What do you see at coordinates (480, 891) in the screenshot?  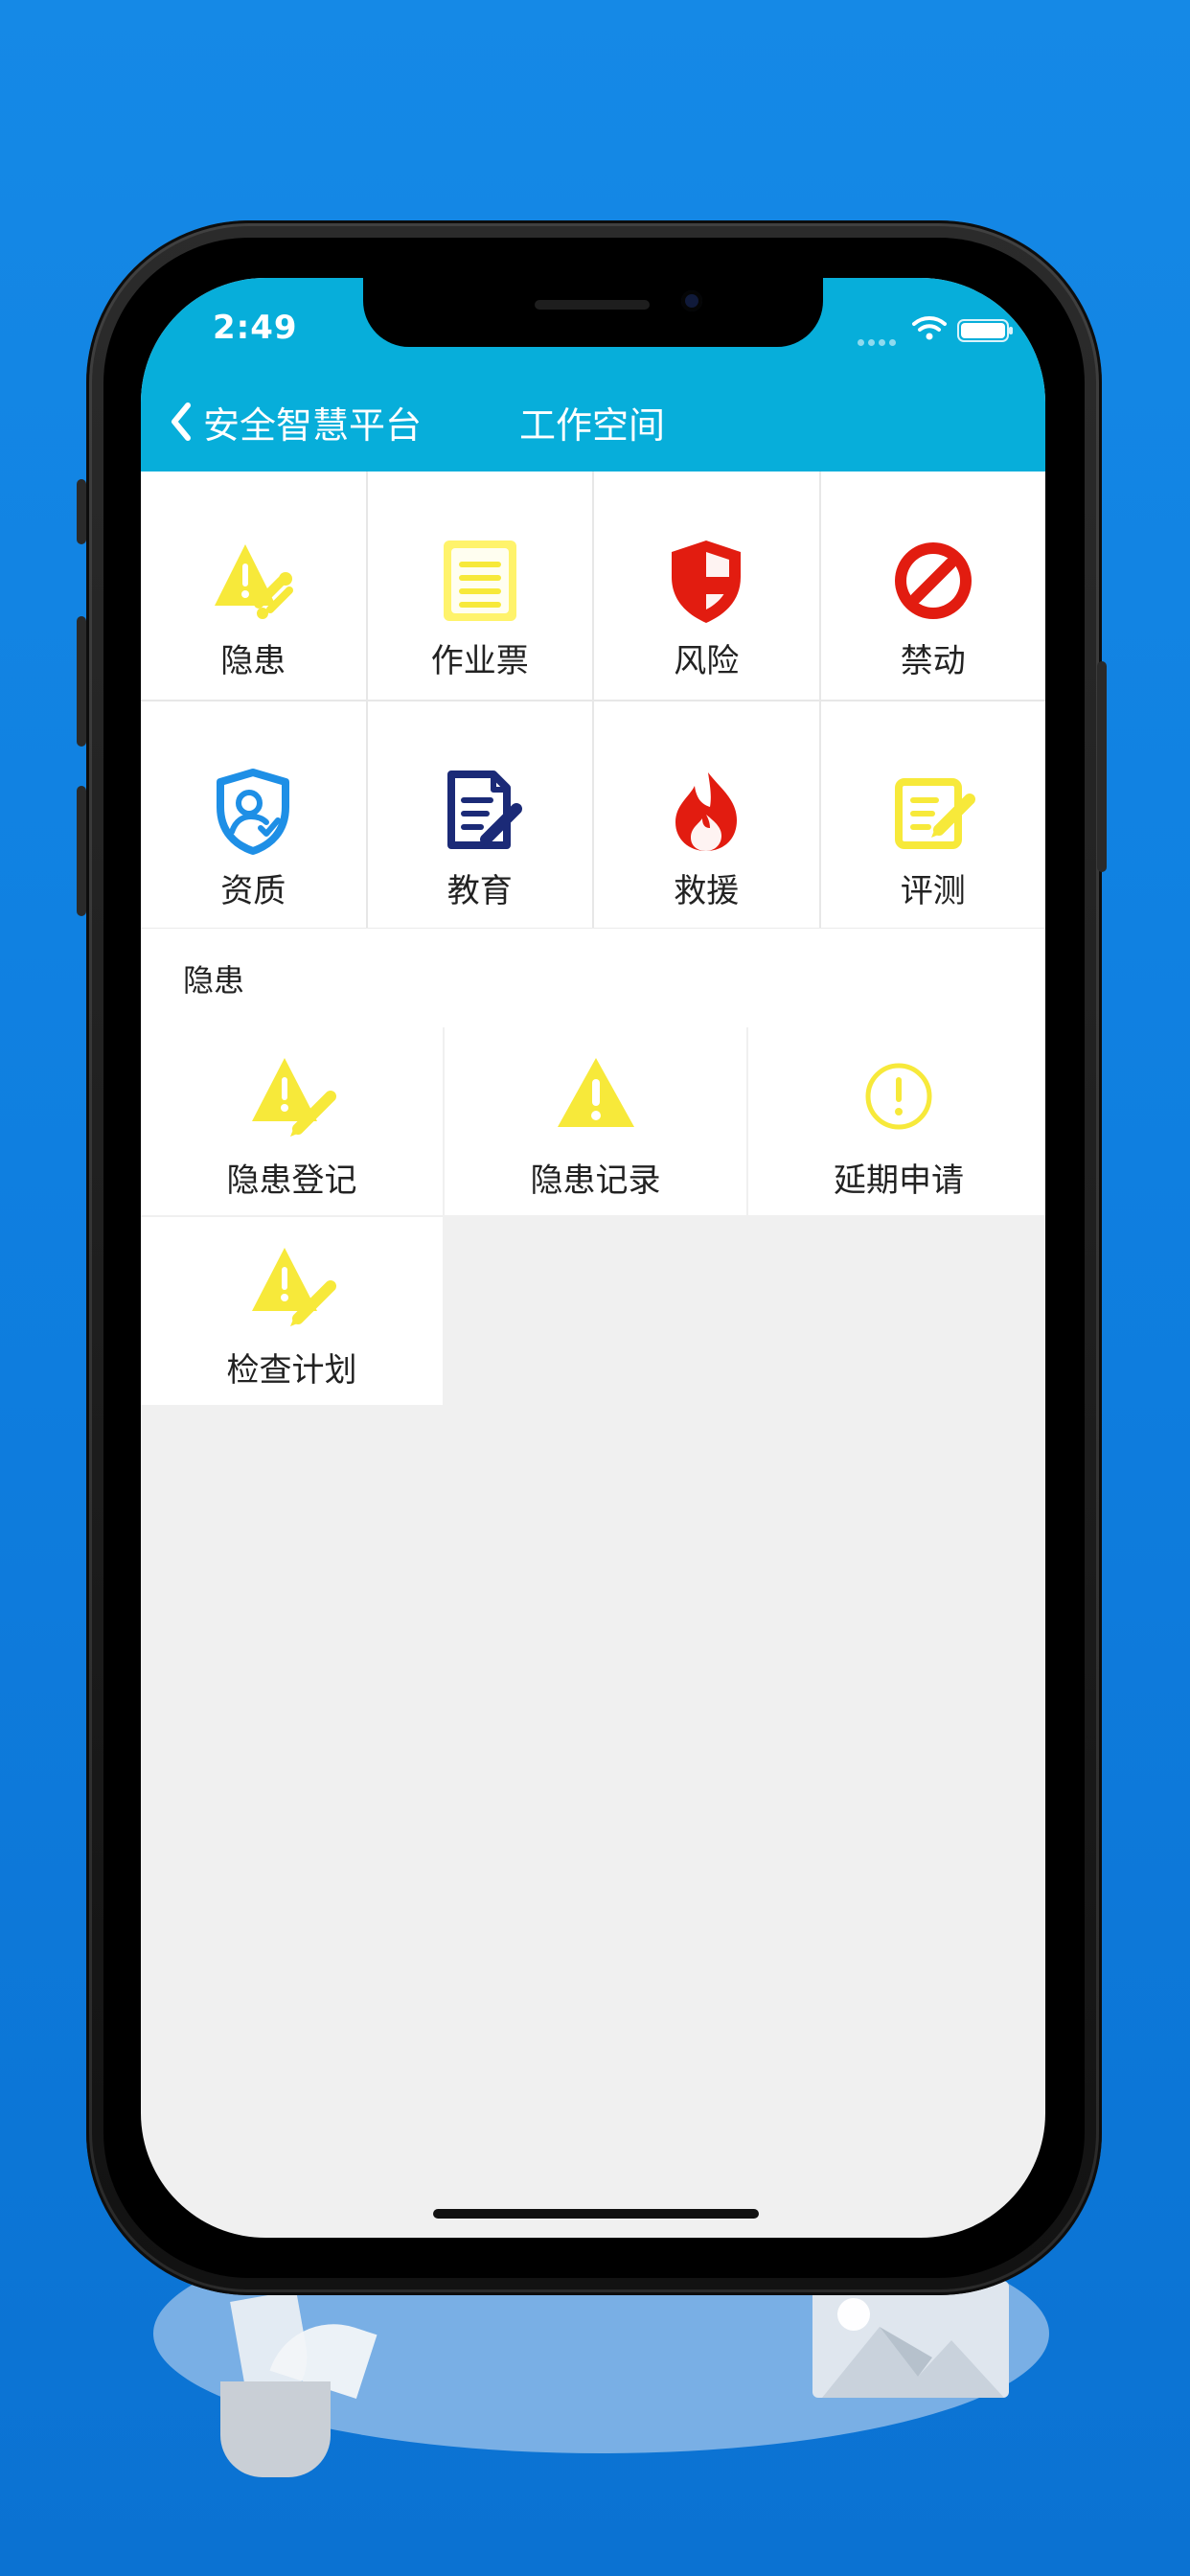 I see `menu-item-label: 教育` at bounding box center [480, 891].